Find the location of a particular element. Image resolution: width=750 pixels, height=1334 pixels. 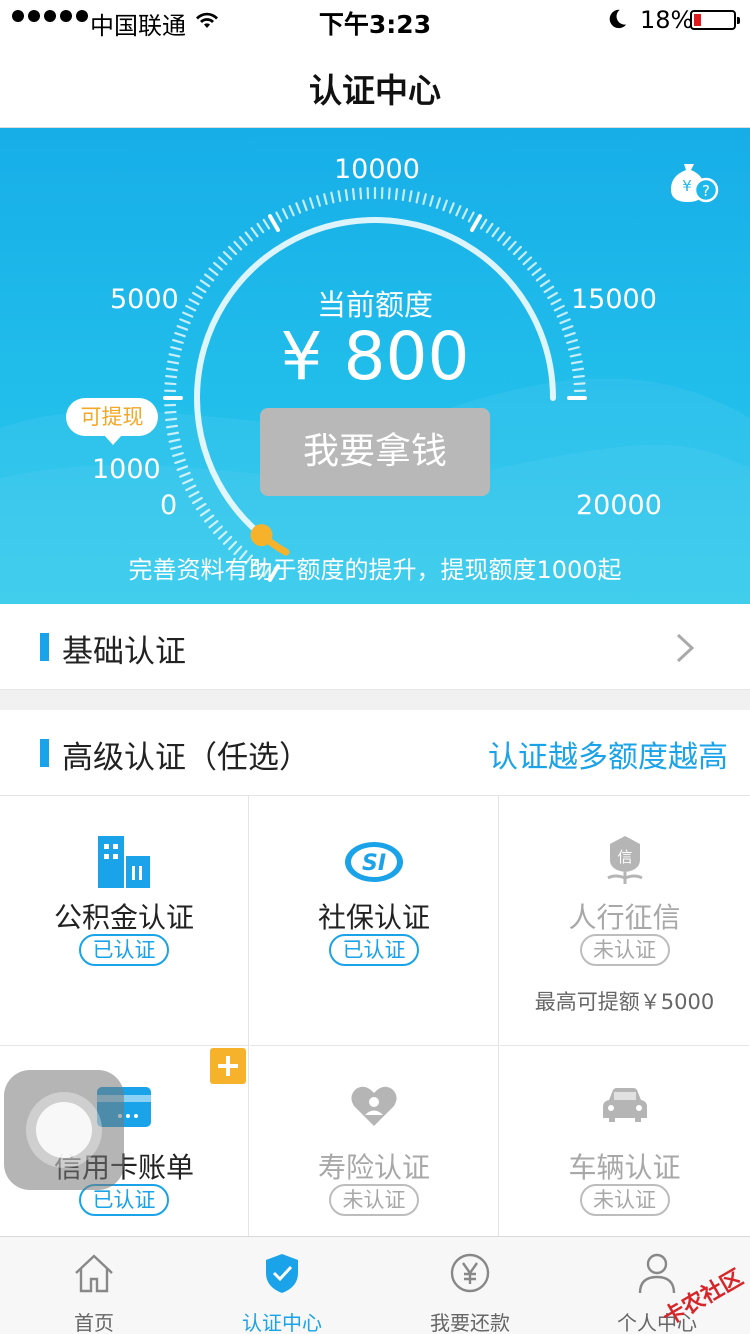

limit-hint: 完善资料有助于额度的提升，提现额度1000起 is located at coordinates (375, 570).